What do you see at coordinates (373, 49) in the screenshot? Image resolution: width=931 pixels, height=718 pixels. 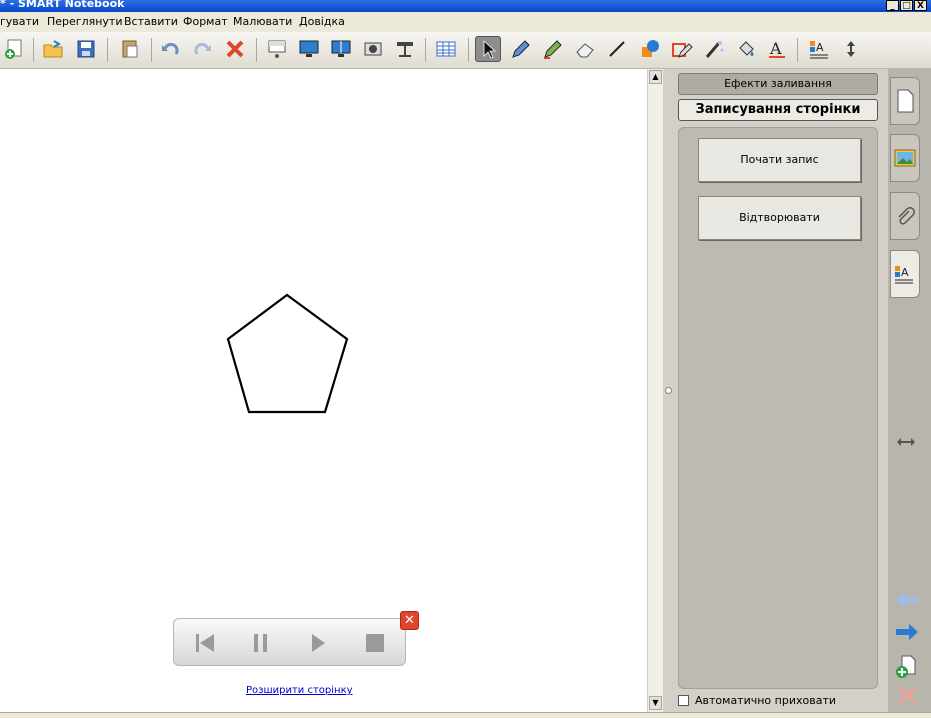 I see `screen-capture-icon` at bounding box center [373, 49].